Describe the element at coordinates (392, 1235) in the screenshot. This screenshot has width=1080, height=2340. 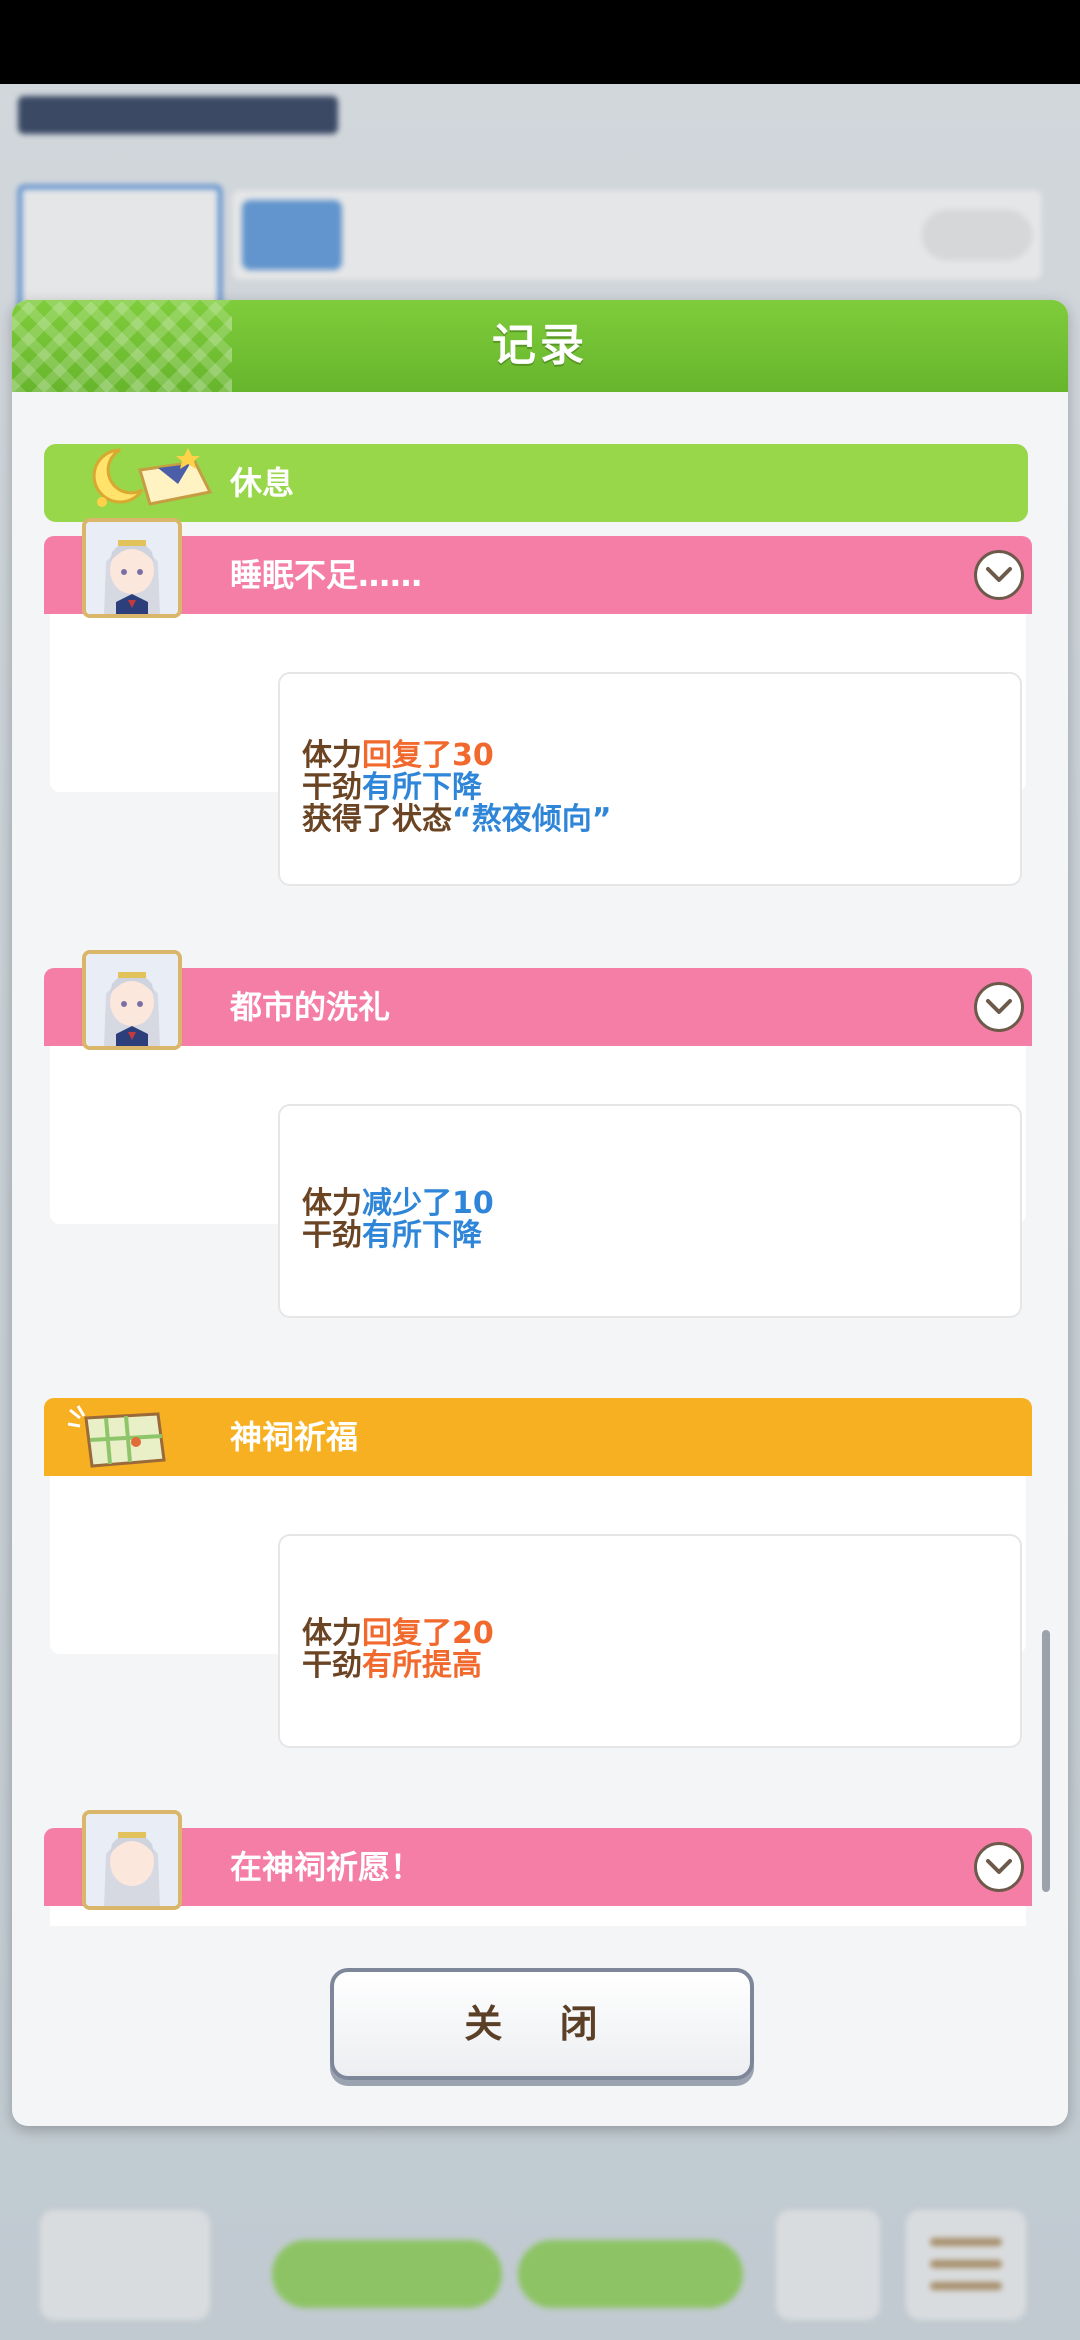
I see `detail-line: 干劲有所下降` at that location.